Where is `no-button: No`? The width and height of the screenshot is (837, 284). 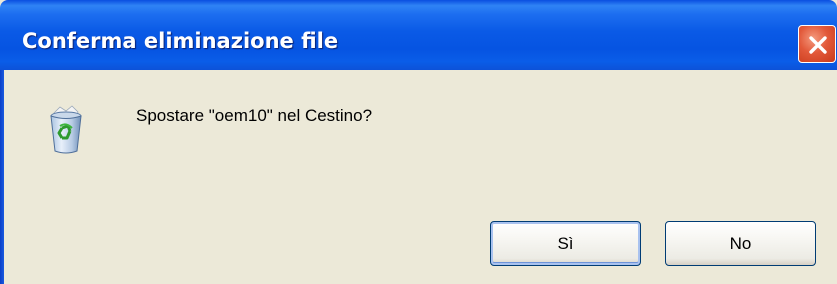
no-button: No is located at coordinates (740, 243).